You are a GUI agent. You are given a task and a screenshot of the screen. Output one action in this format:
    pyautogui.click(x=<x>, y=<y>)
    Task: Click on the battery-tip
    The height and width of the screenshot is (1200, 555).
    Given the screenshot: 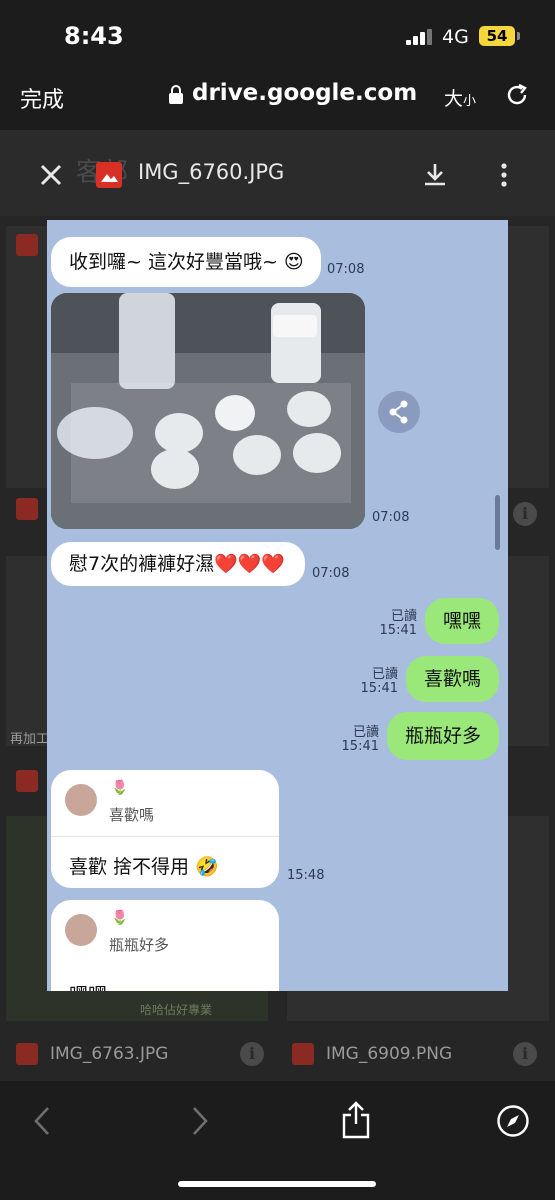 What is the action you would take?
    pyautogui.click(x=518, y=36)
    